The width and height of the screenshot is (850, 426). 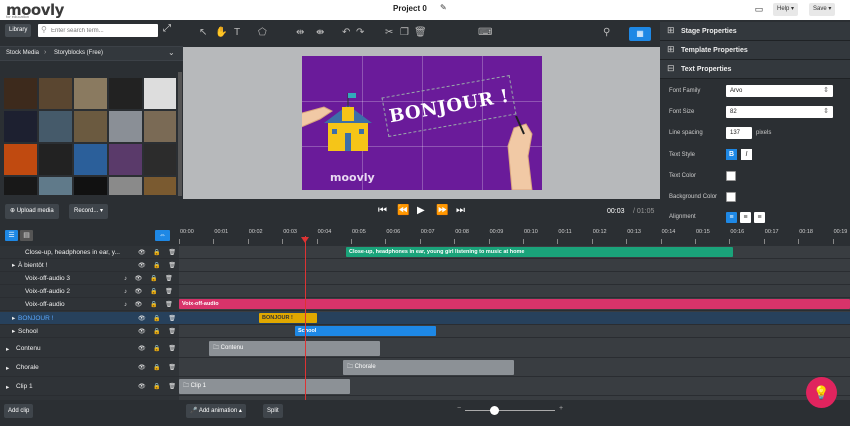 I want to click on timeline-clip: Voix-off-audio, so click(x=514, y=304).